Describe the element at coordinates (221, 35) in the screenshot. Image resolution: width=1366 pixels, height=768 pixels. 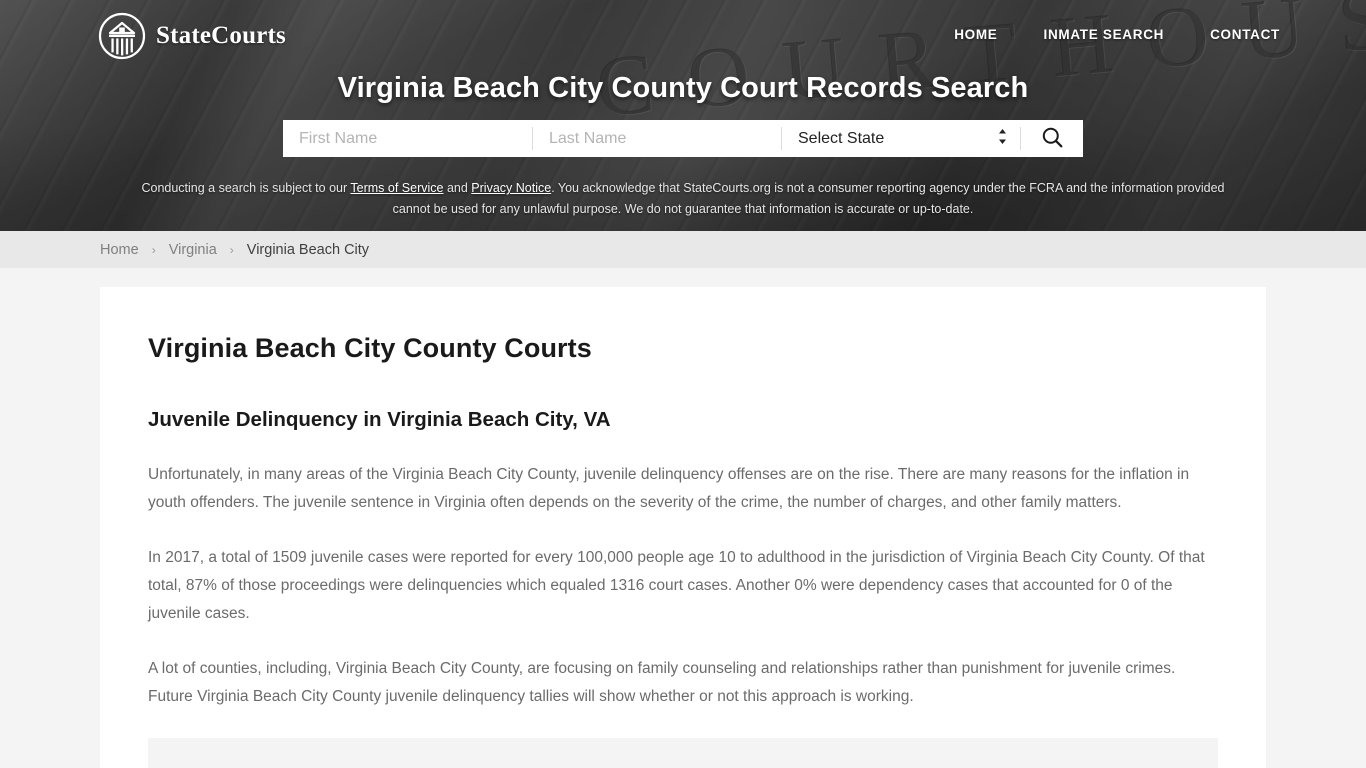
I see `brand-name: StateCourts` at that location.